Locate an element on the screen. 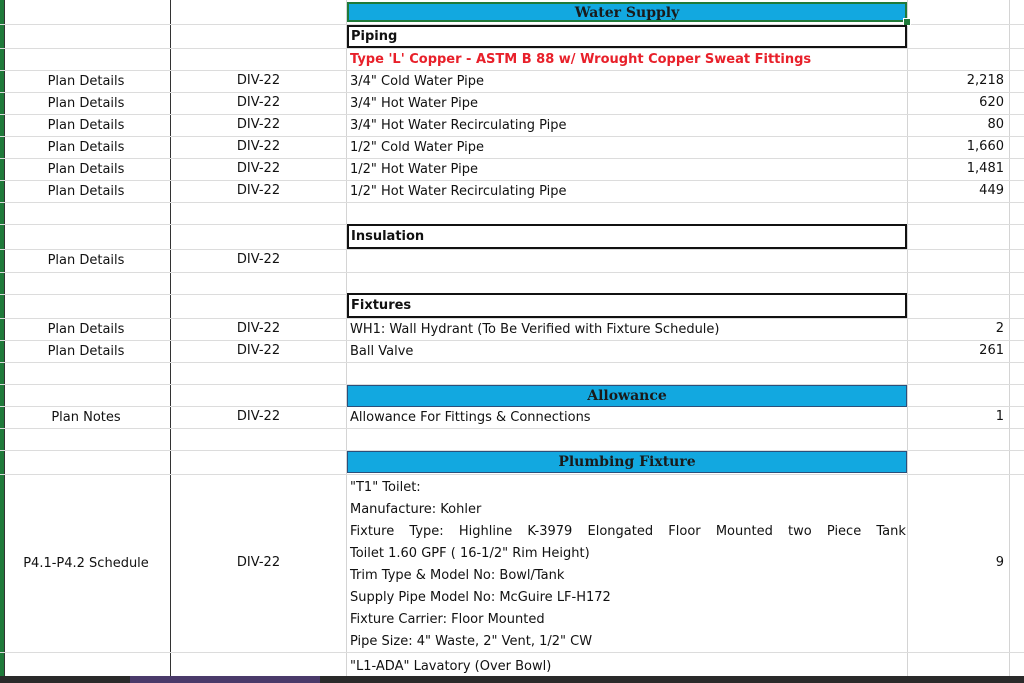  section-piping: Piping is located at coordinates (627, 36).